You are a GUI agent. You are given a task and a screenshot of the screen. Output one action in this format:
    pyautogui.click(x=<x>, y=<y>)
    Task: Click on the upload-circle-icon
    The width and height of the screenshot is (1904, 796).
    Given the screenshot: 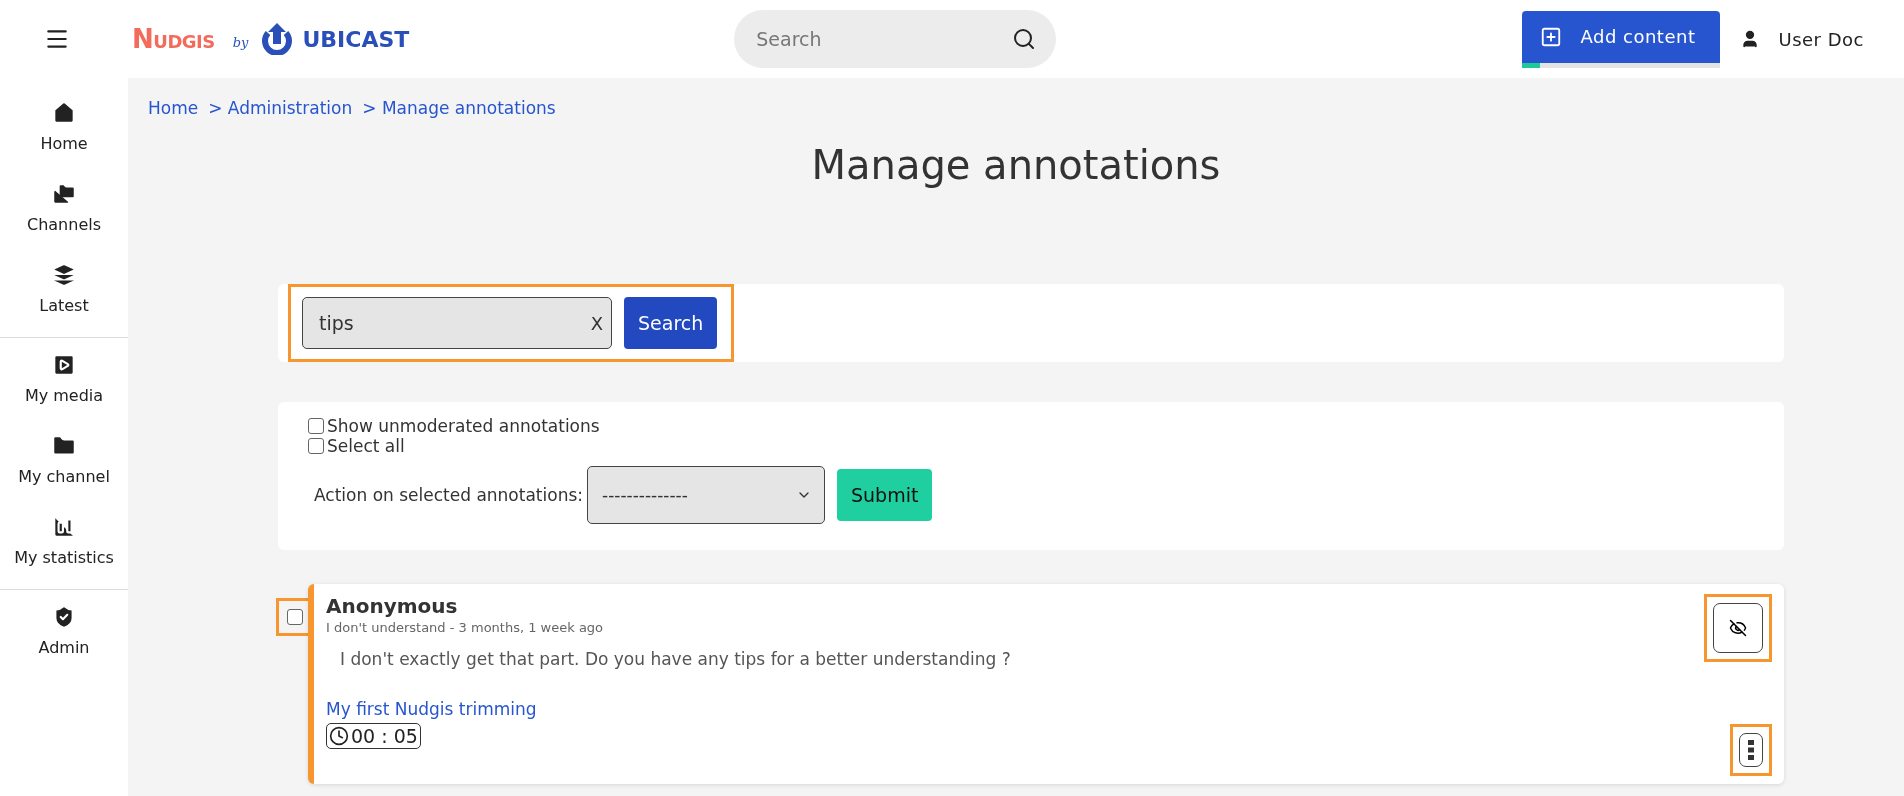 What is the action you would take?
    pyautogui.click(x=277, y=39)
    